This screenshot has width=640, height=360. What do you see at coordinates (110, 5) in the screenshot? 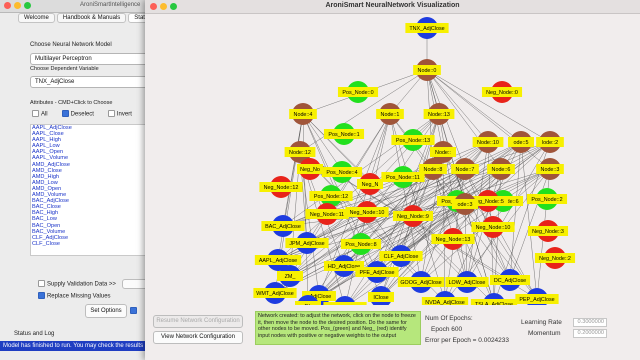
I see `window-title: AroniSmartIntelligence` at bounding box center [110, 5].